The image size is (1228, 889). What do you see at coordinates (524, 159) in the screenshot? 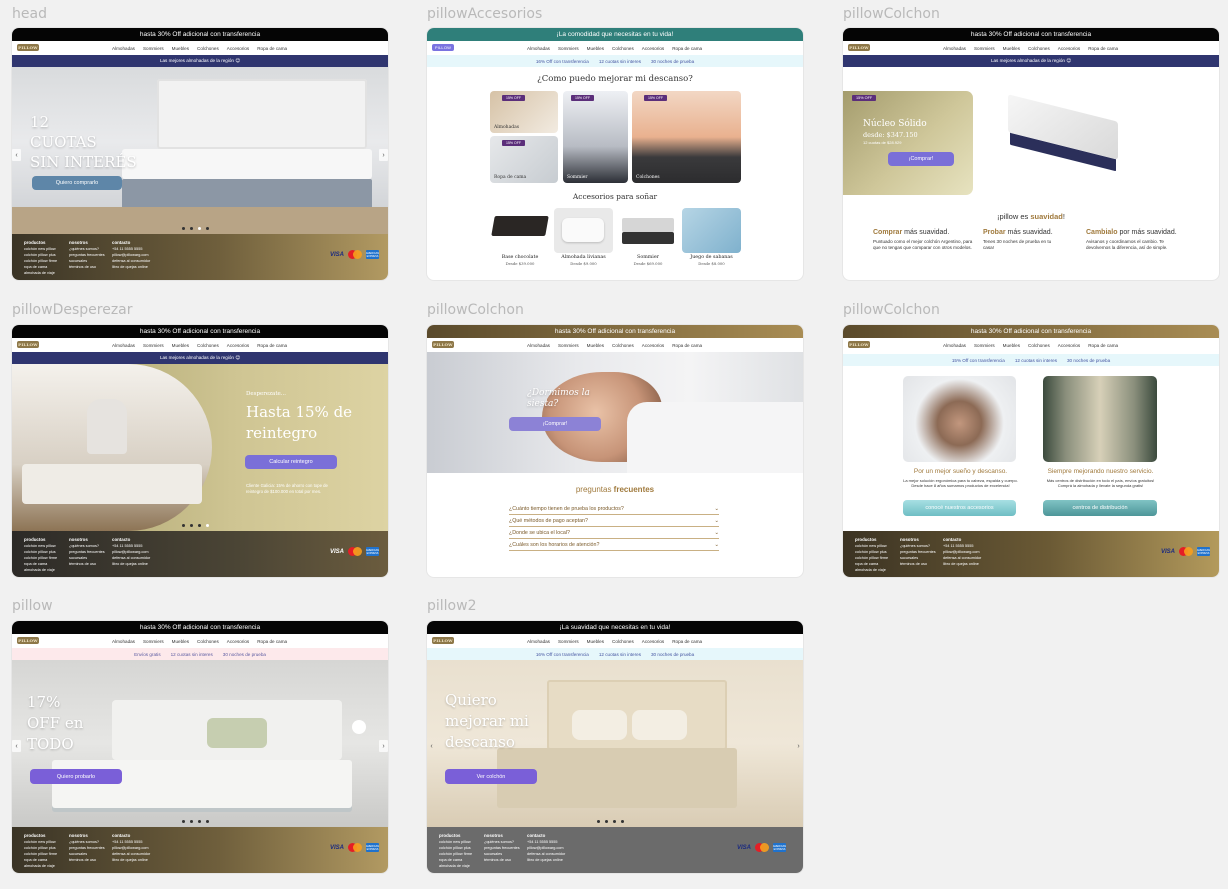
I see `tile-ropa-de-cama: 15% OFF Ropa de cama` at bounding box center [524, 159].